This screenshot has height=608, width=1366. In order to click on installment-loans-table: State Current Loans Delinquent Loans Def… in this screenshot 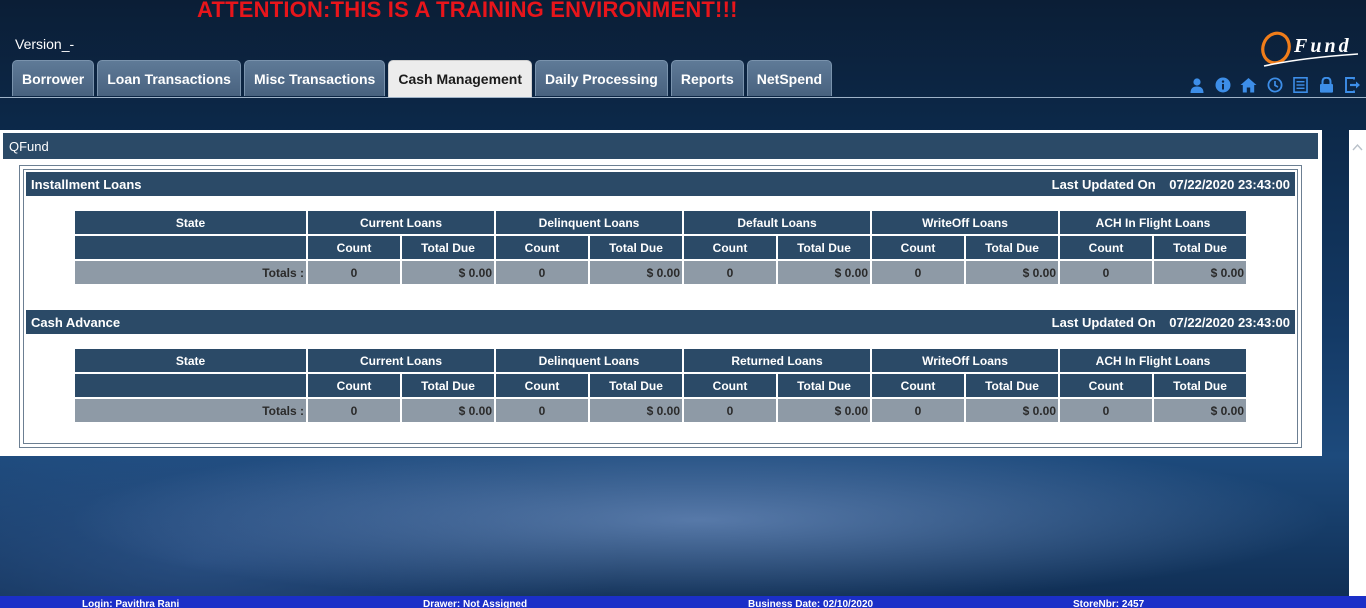, I will do `click(660, 247)`.